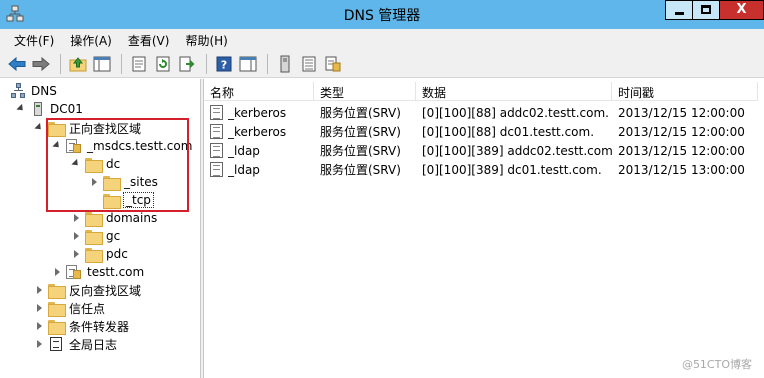 The width and height of the screenshot is (764, 378). What do you see at coordinates (56, 344) in the screenshot?
I see `log-icon` at bounding box center [56, 344].